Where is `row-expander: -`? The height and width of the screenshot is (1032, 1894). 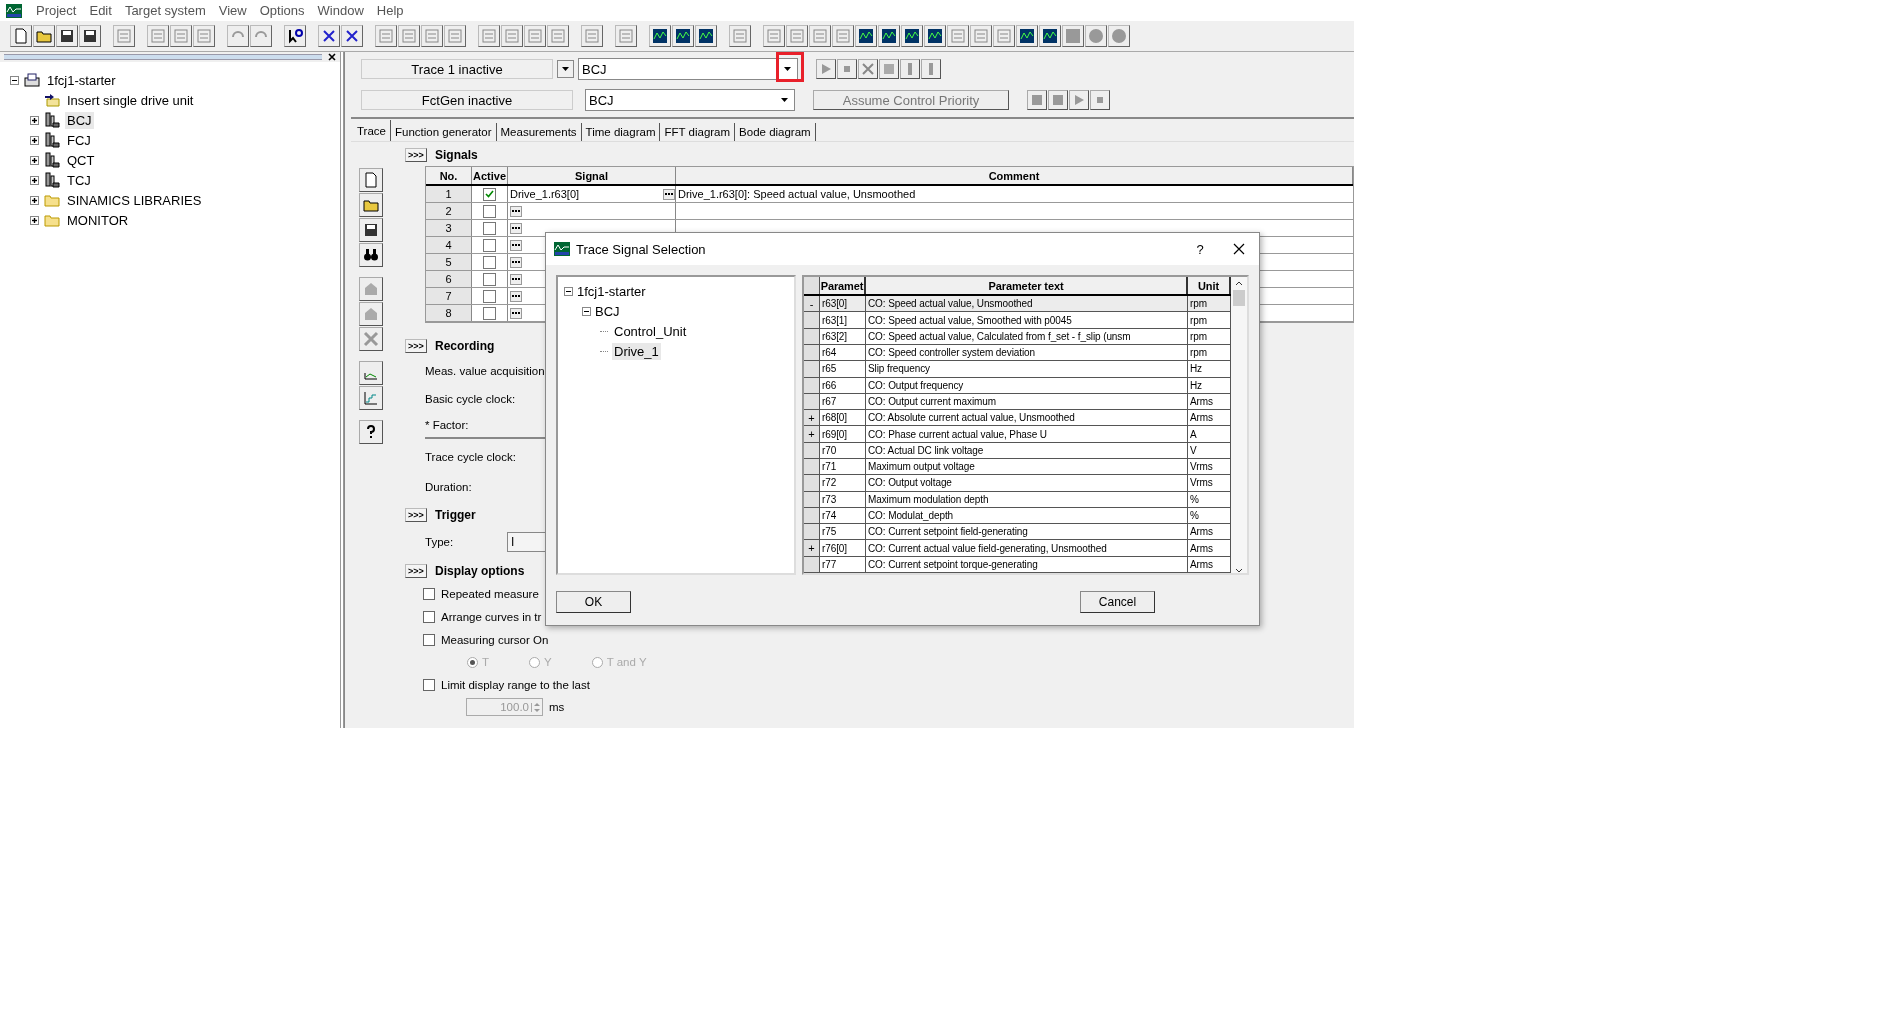
row-expander: - is located at coordinates (812, 304).